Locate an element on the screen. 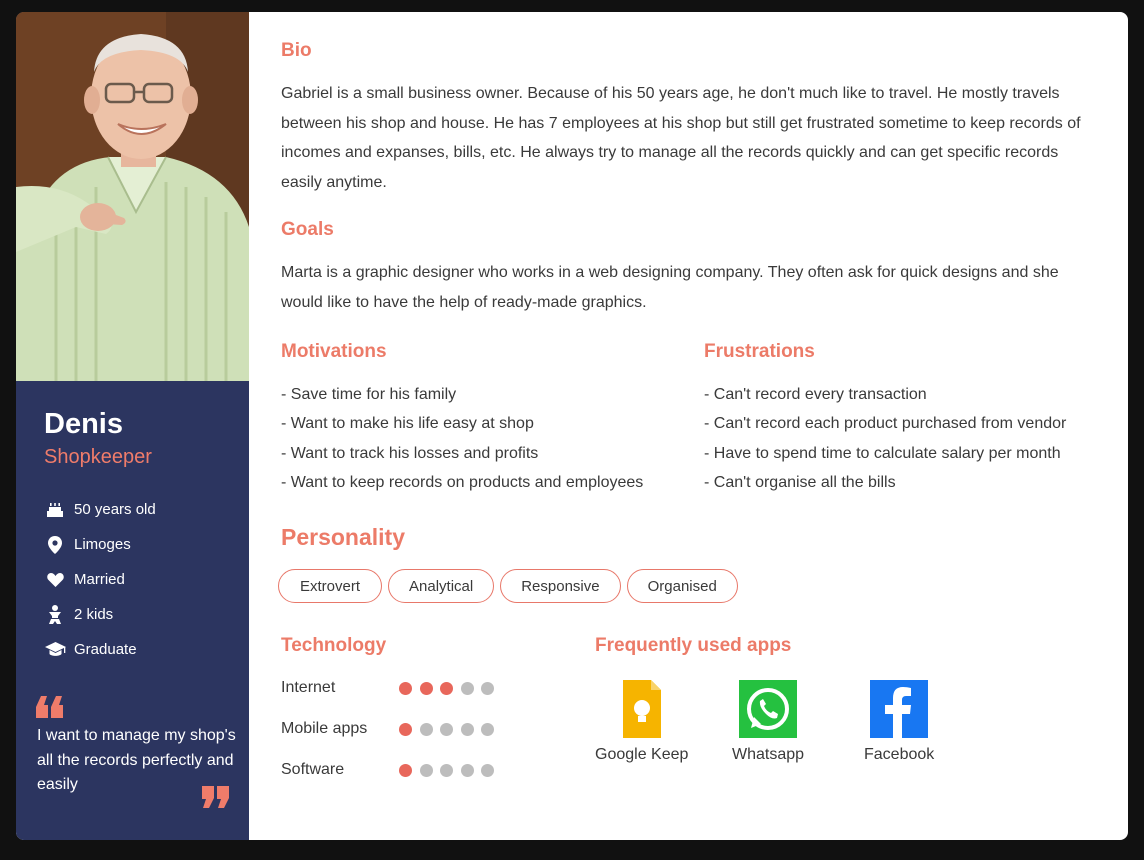  whatsapp-icon is located at coordinates (768, 709).